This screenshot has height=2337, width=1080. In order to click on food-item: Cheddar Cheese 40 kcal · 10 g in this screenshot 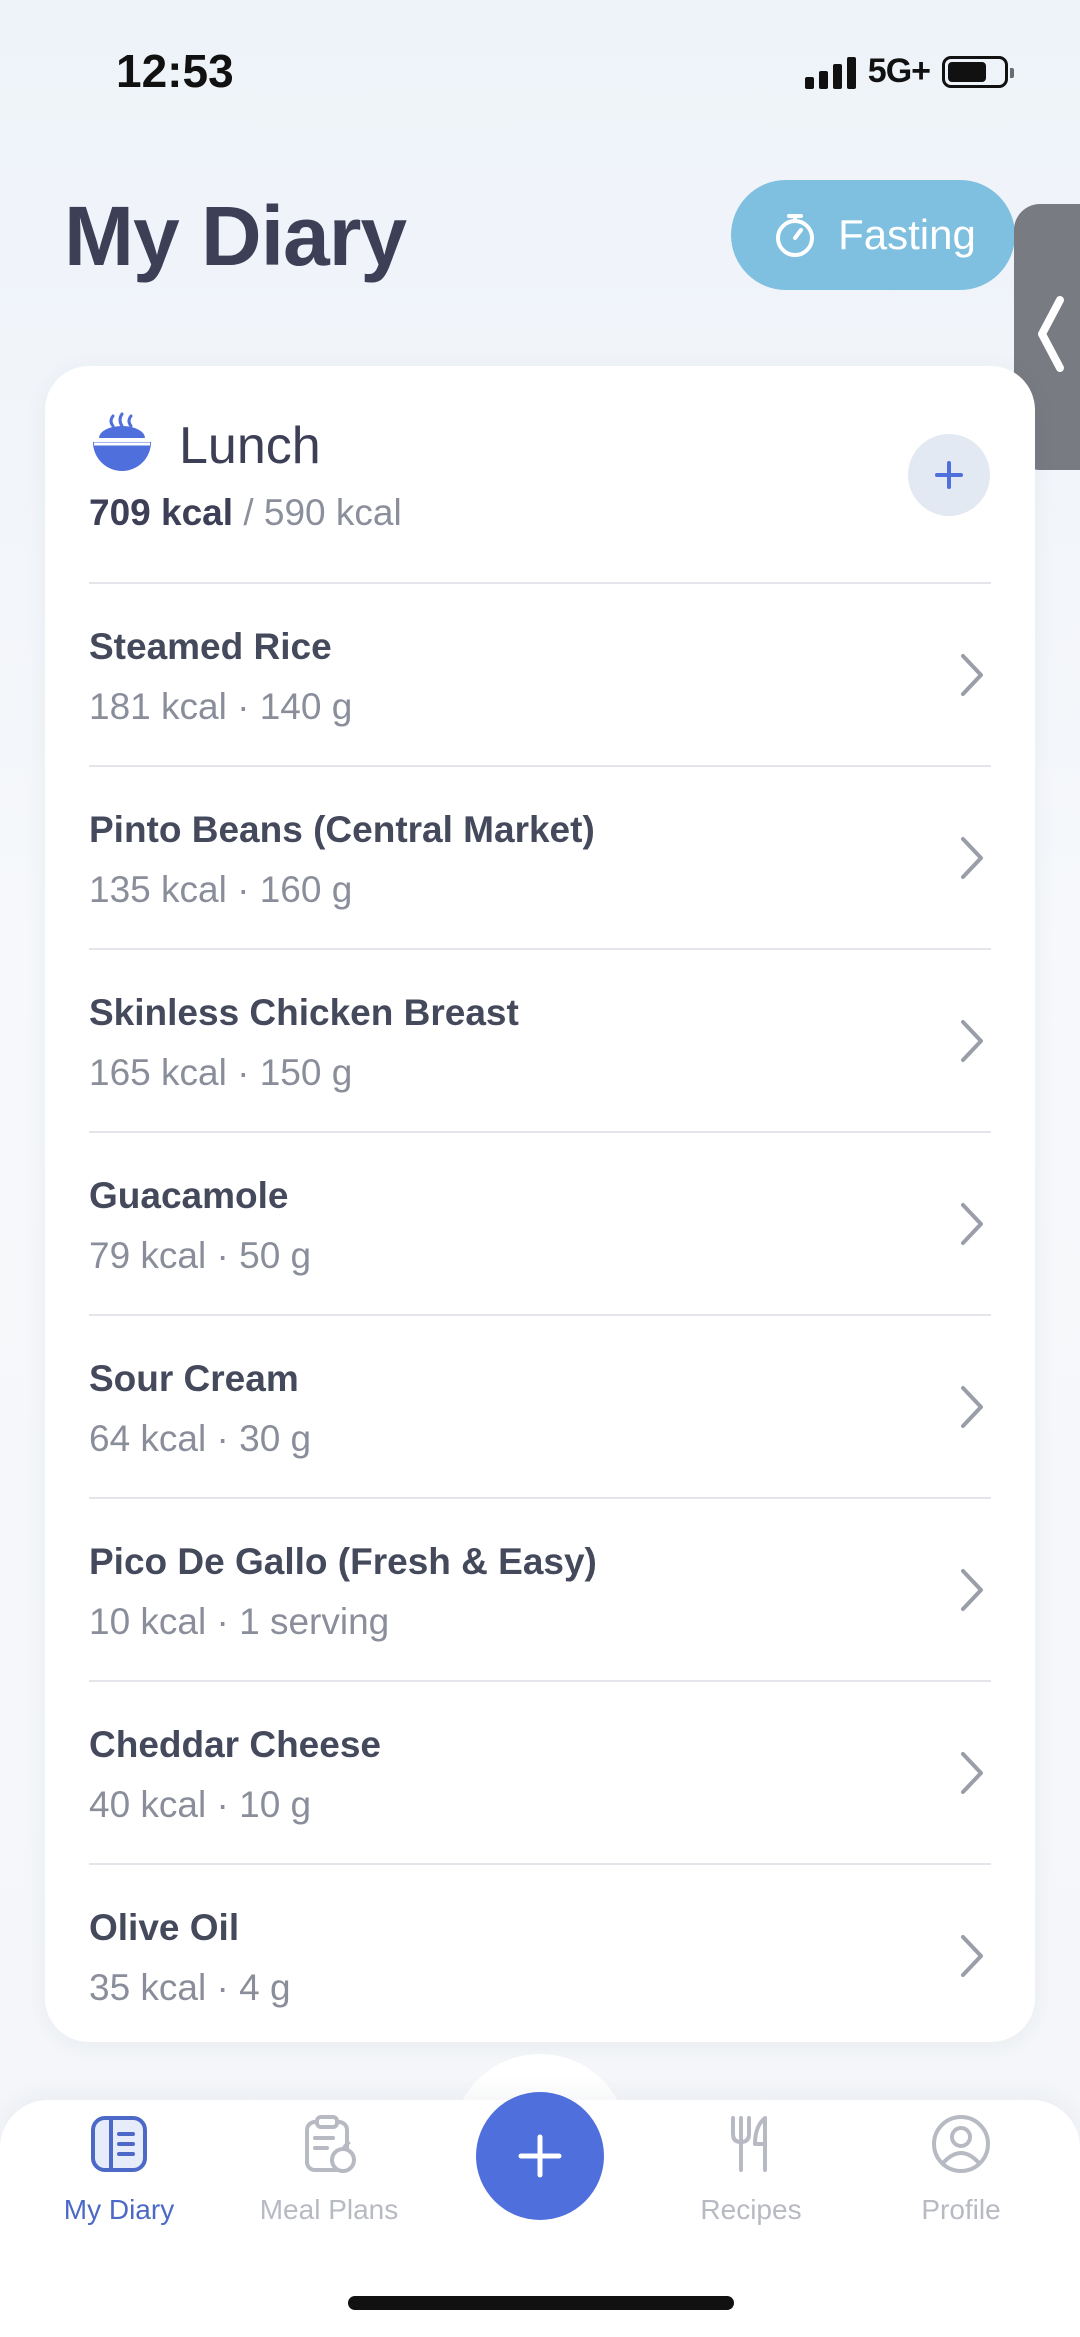, I will do `click(540, 1771)`.